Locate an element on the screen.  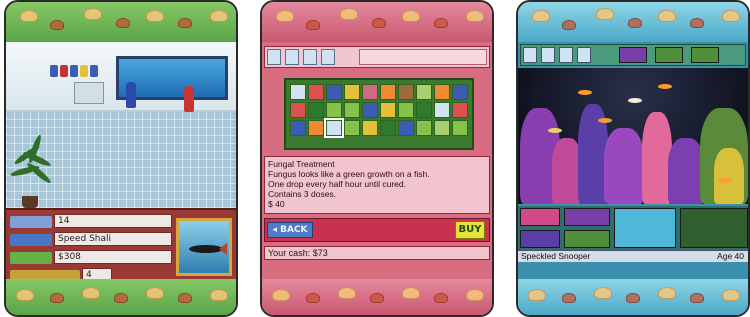
cash-display: Your cash: $73 is located at coordinates (377, 253).